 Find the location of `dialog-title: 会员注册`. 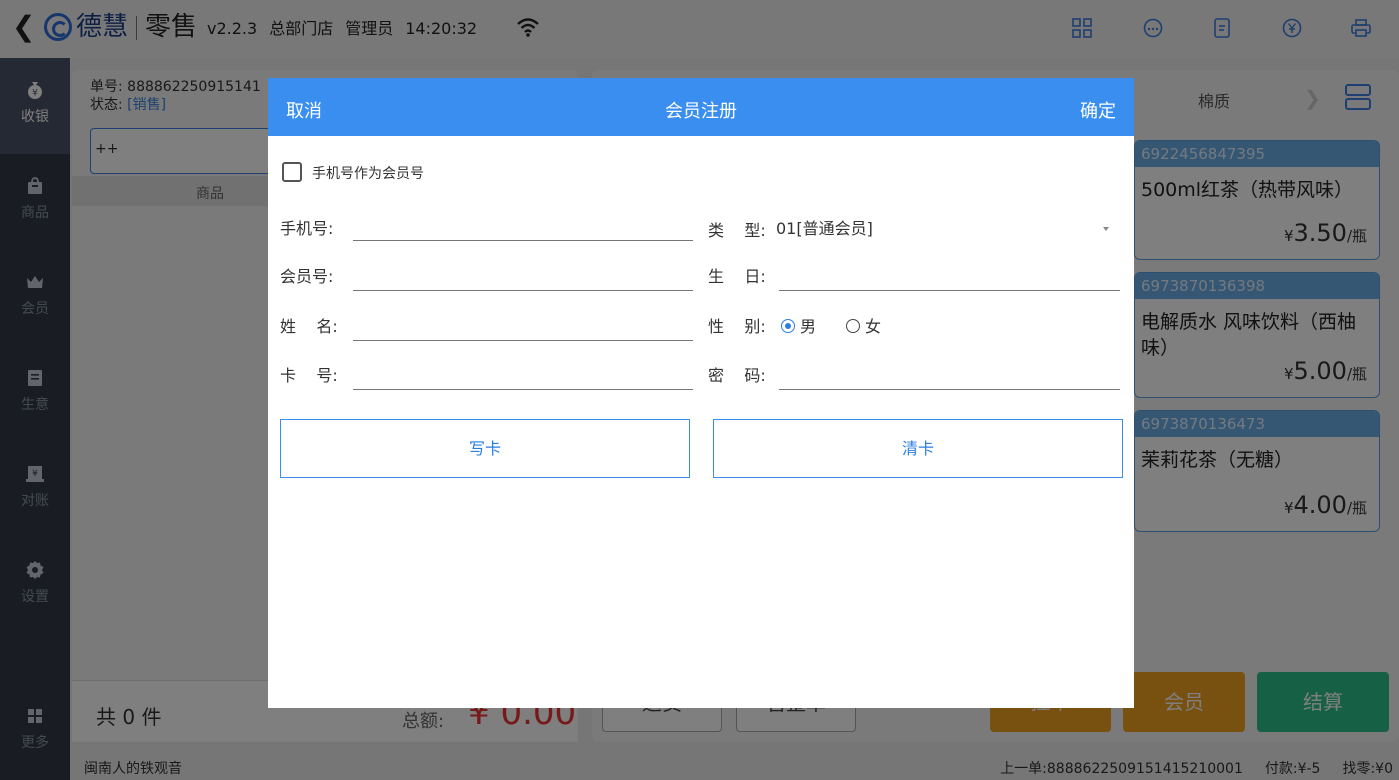

dialog-title: 会员注册 is located at coordinates (701, 111).